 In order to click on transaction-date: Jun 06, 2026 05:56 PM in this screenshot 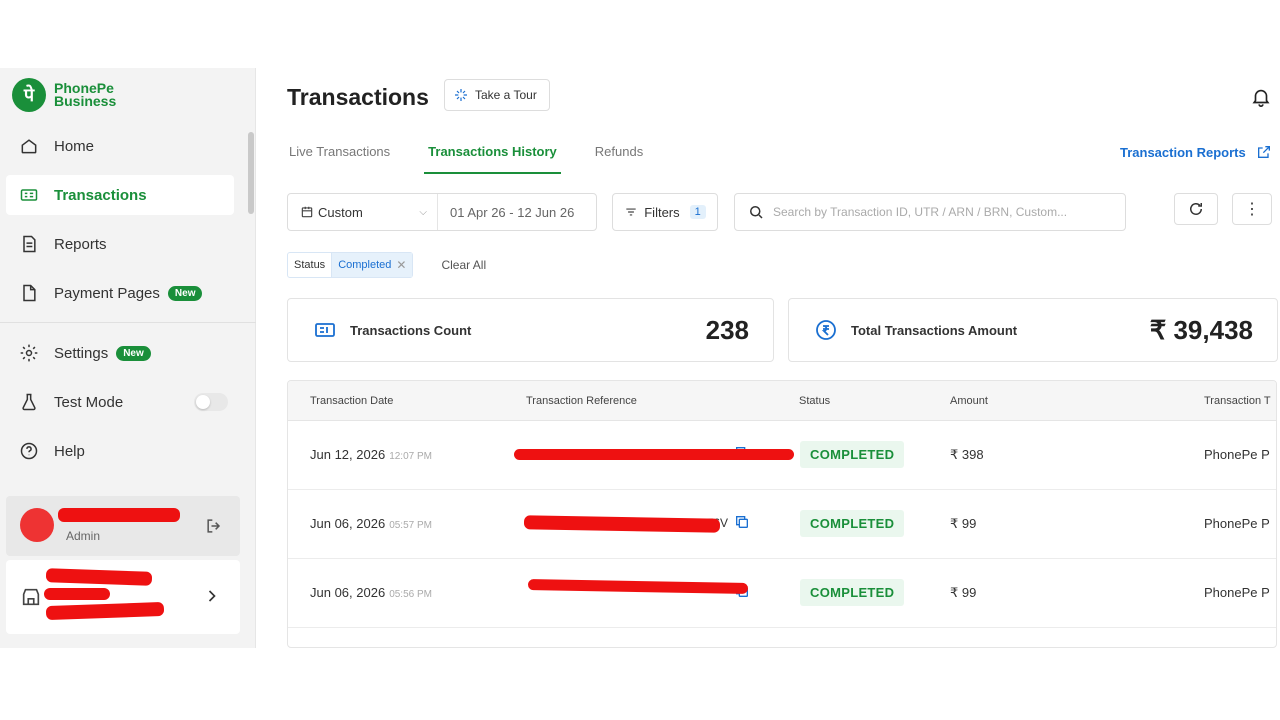, I will do `click(371, 592)`.